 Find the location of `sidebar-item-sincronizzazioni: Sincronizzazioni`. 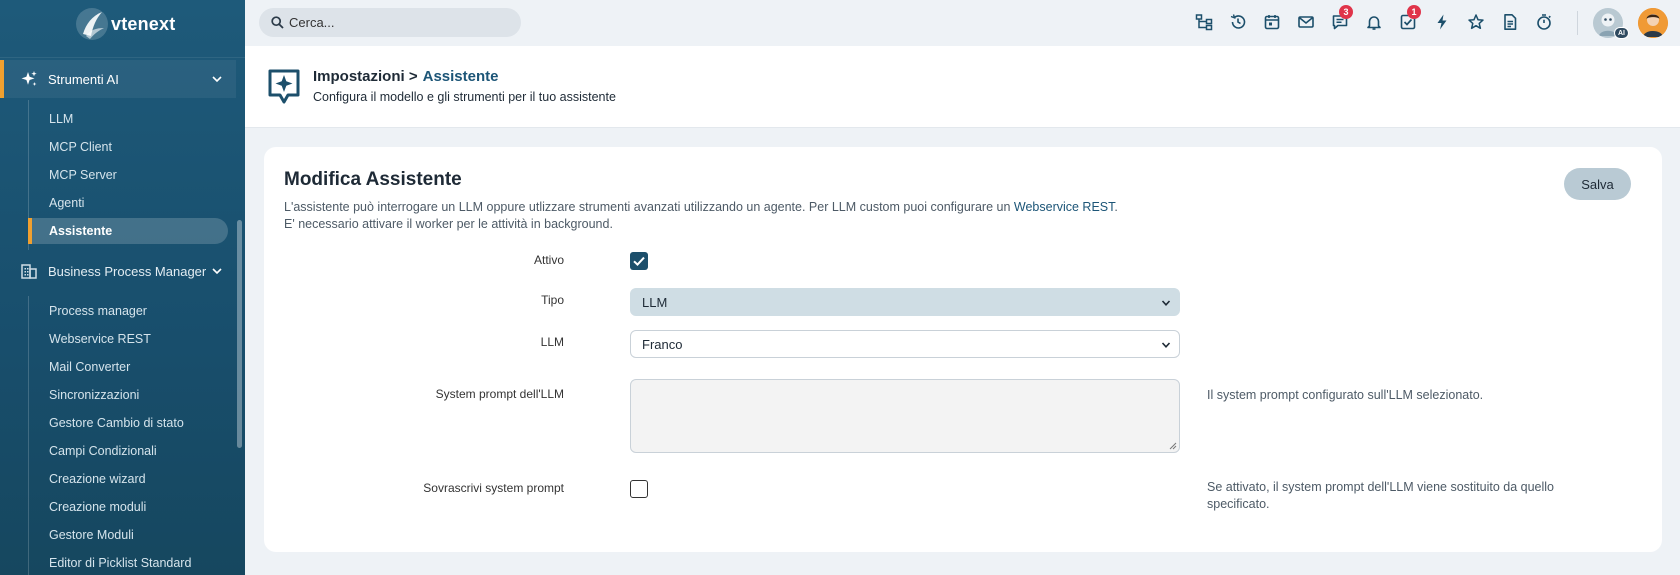

sidebar-item-sincronizzazioni: Sincronizzazioni is located at coordinates (128, 395).